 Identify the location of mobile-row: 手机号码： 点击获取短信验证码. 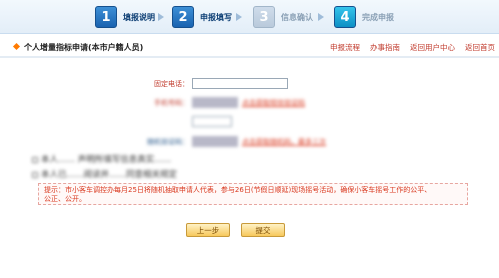
(249, 103).